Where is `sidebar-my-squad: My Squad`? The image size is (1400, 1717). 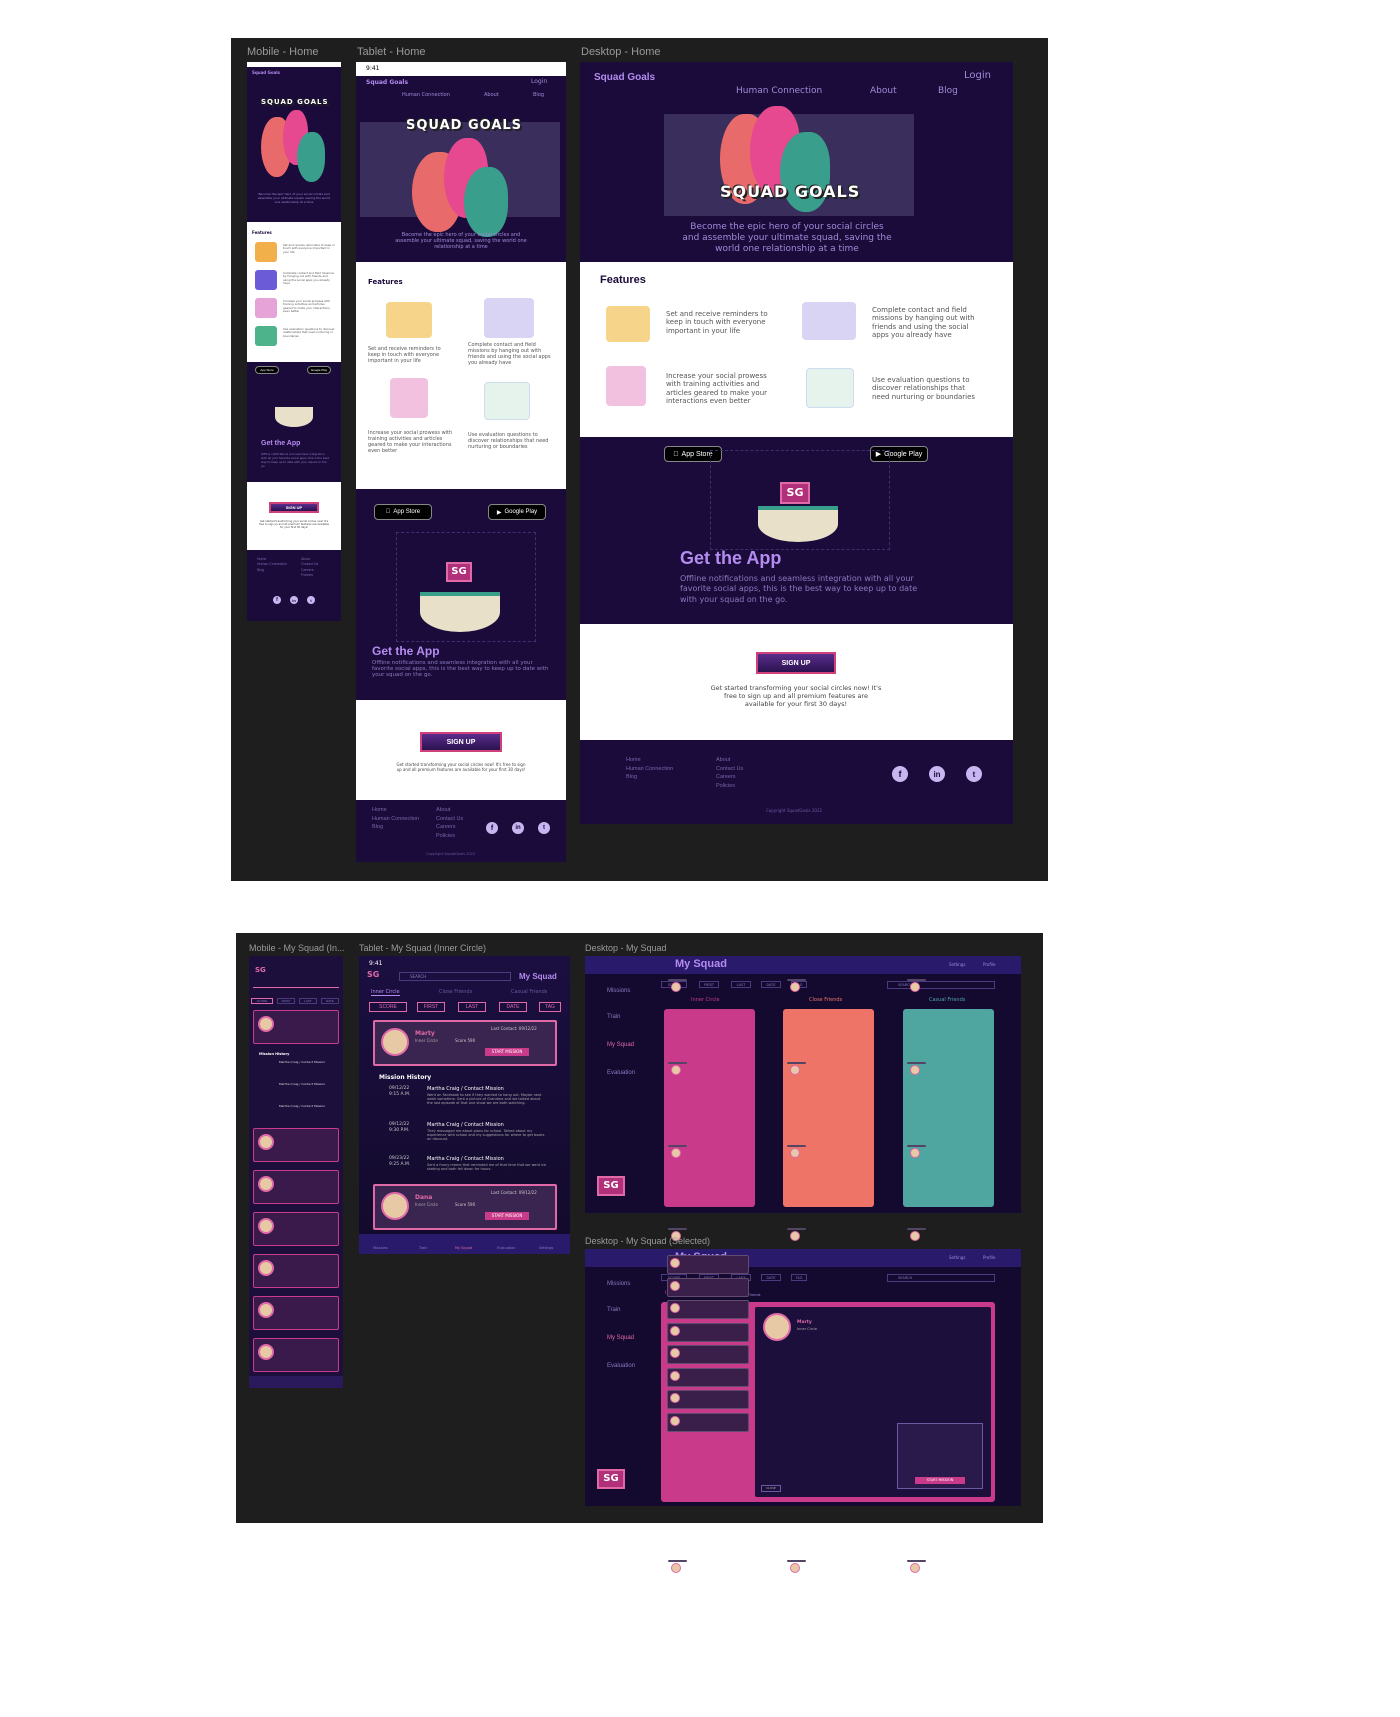 sidebar-my-squad: My Squad is located at coordinates (620, 1045).